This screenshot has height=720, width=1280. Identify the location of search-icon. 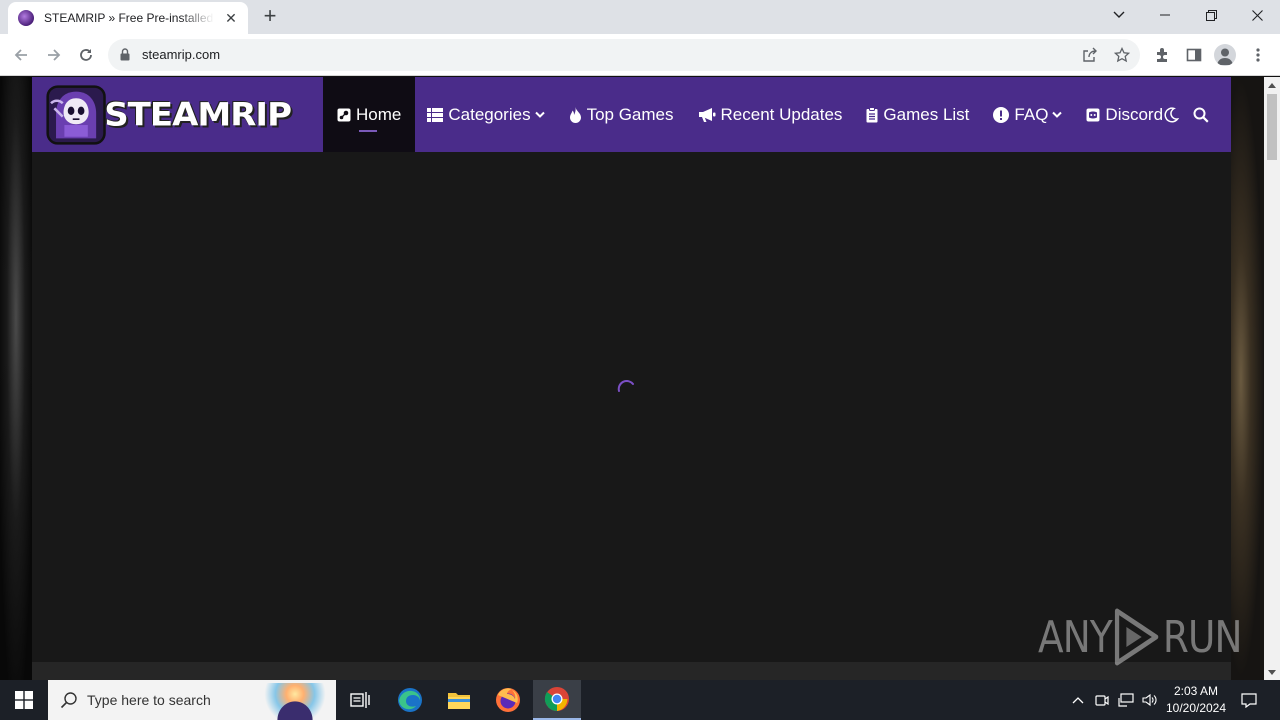
(1201, 115).